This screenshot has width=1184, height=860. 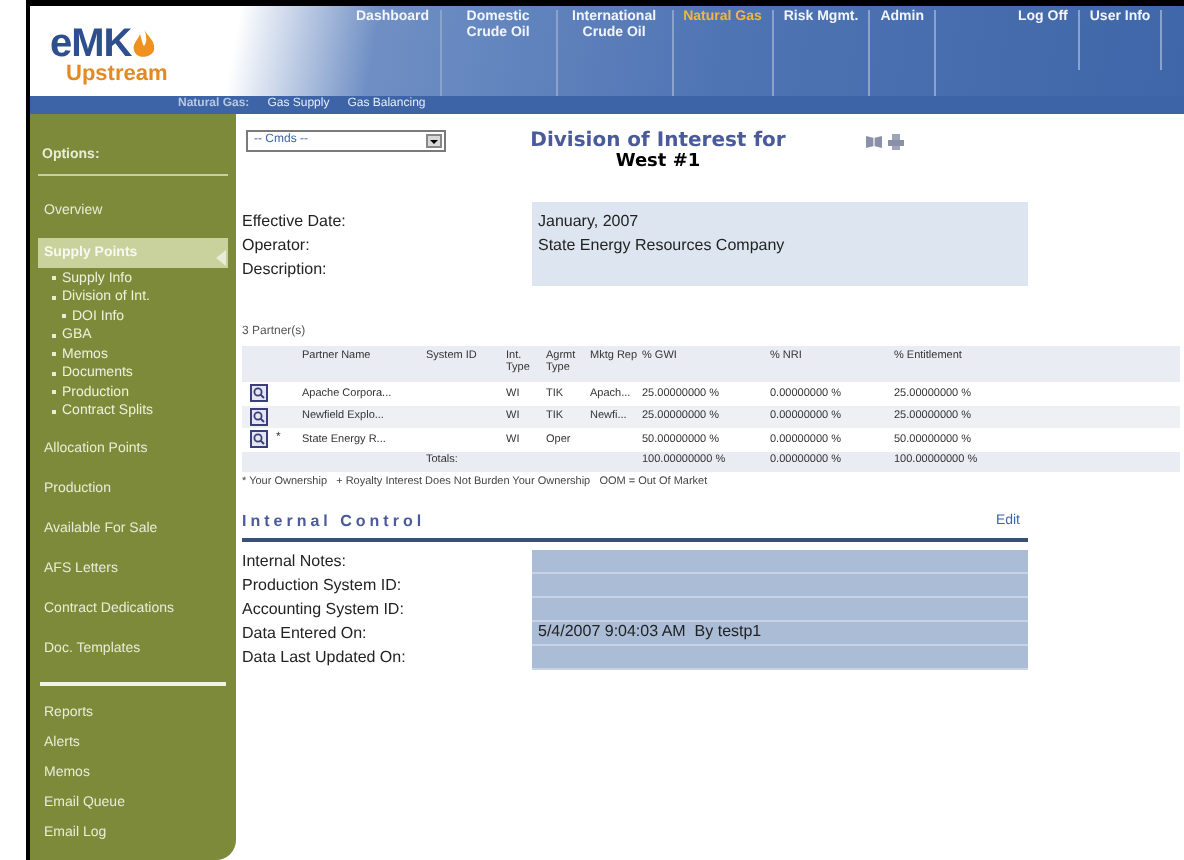 I want to click on field-label: Accounting System ID:, so click(x=324, y=609).